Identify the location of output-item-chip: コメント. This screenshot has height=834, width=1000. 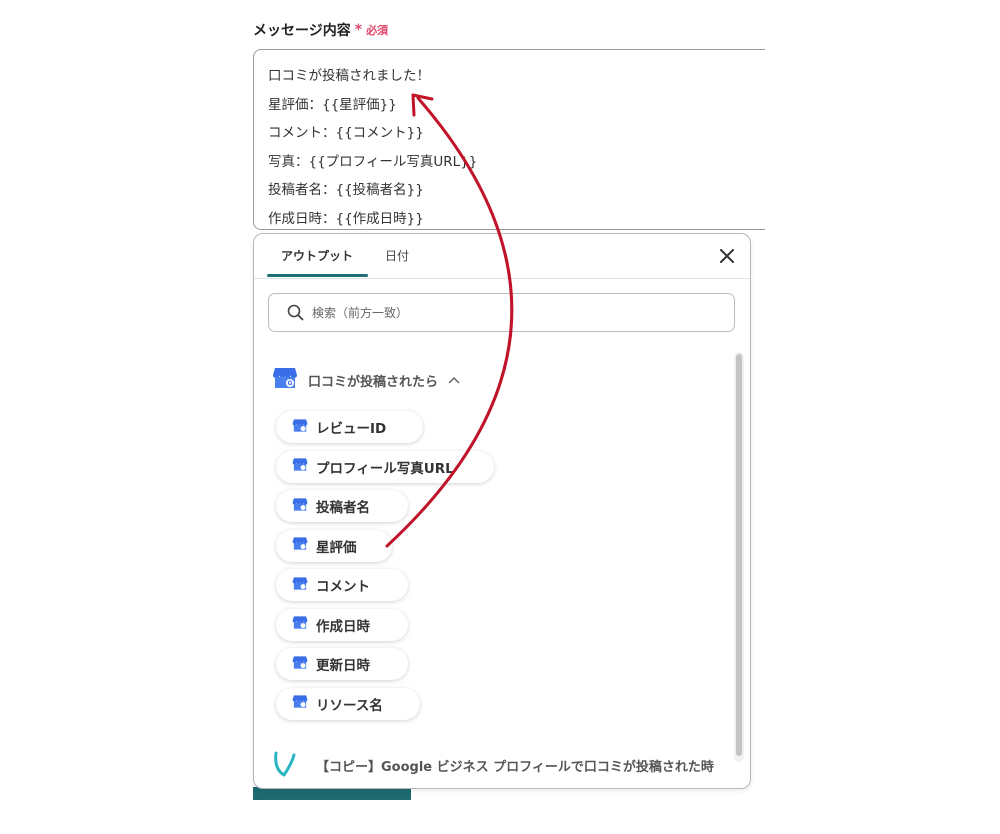
(342, 585).